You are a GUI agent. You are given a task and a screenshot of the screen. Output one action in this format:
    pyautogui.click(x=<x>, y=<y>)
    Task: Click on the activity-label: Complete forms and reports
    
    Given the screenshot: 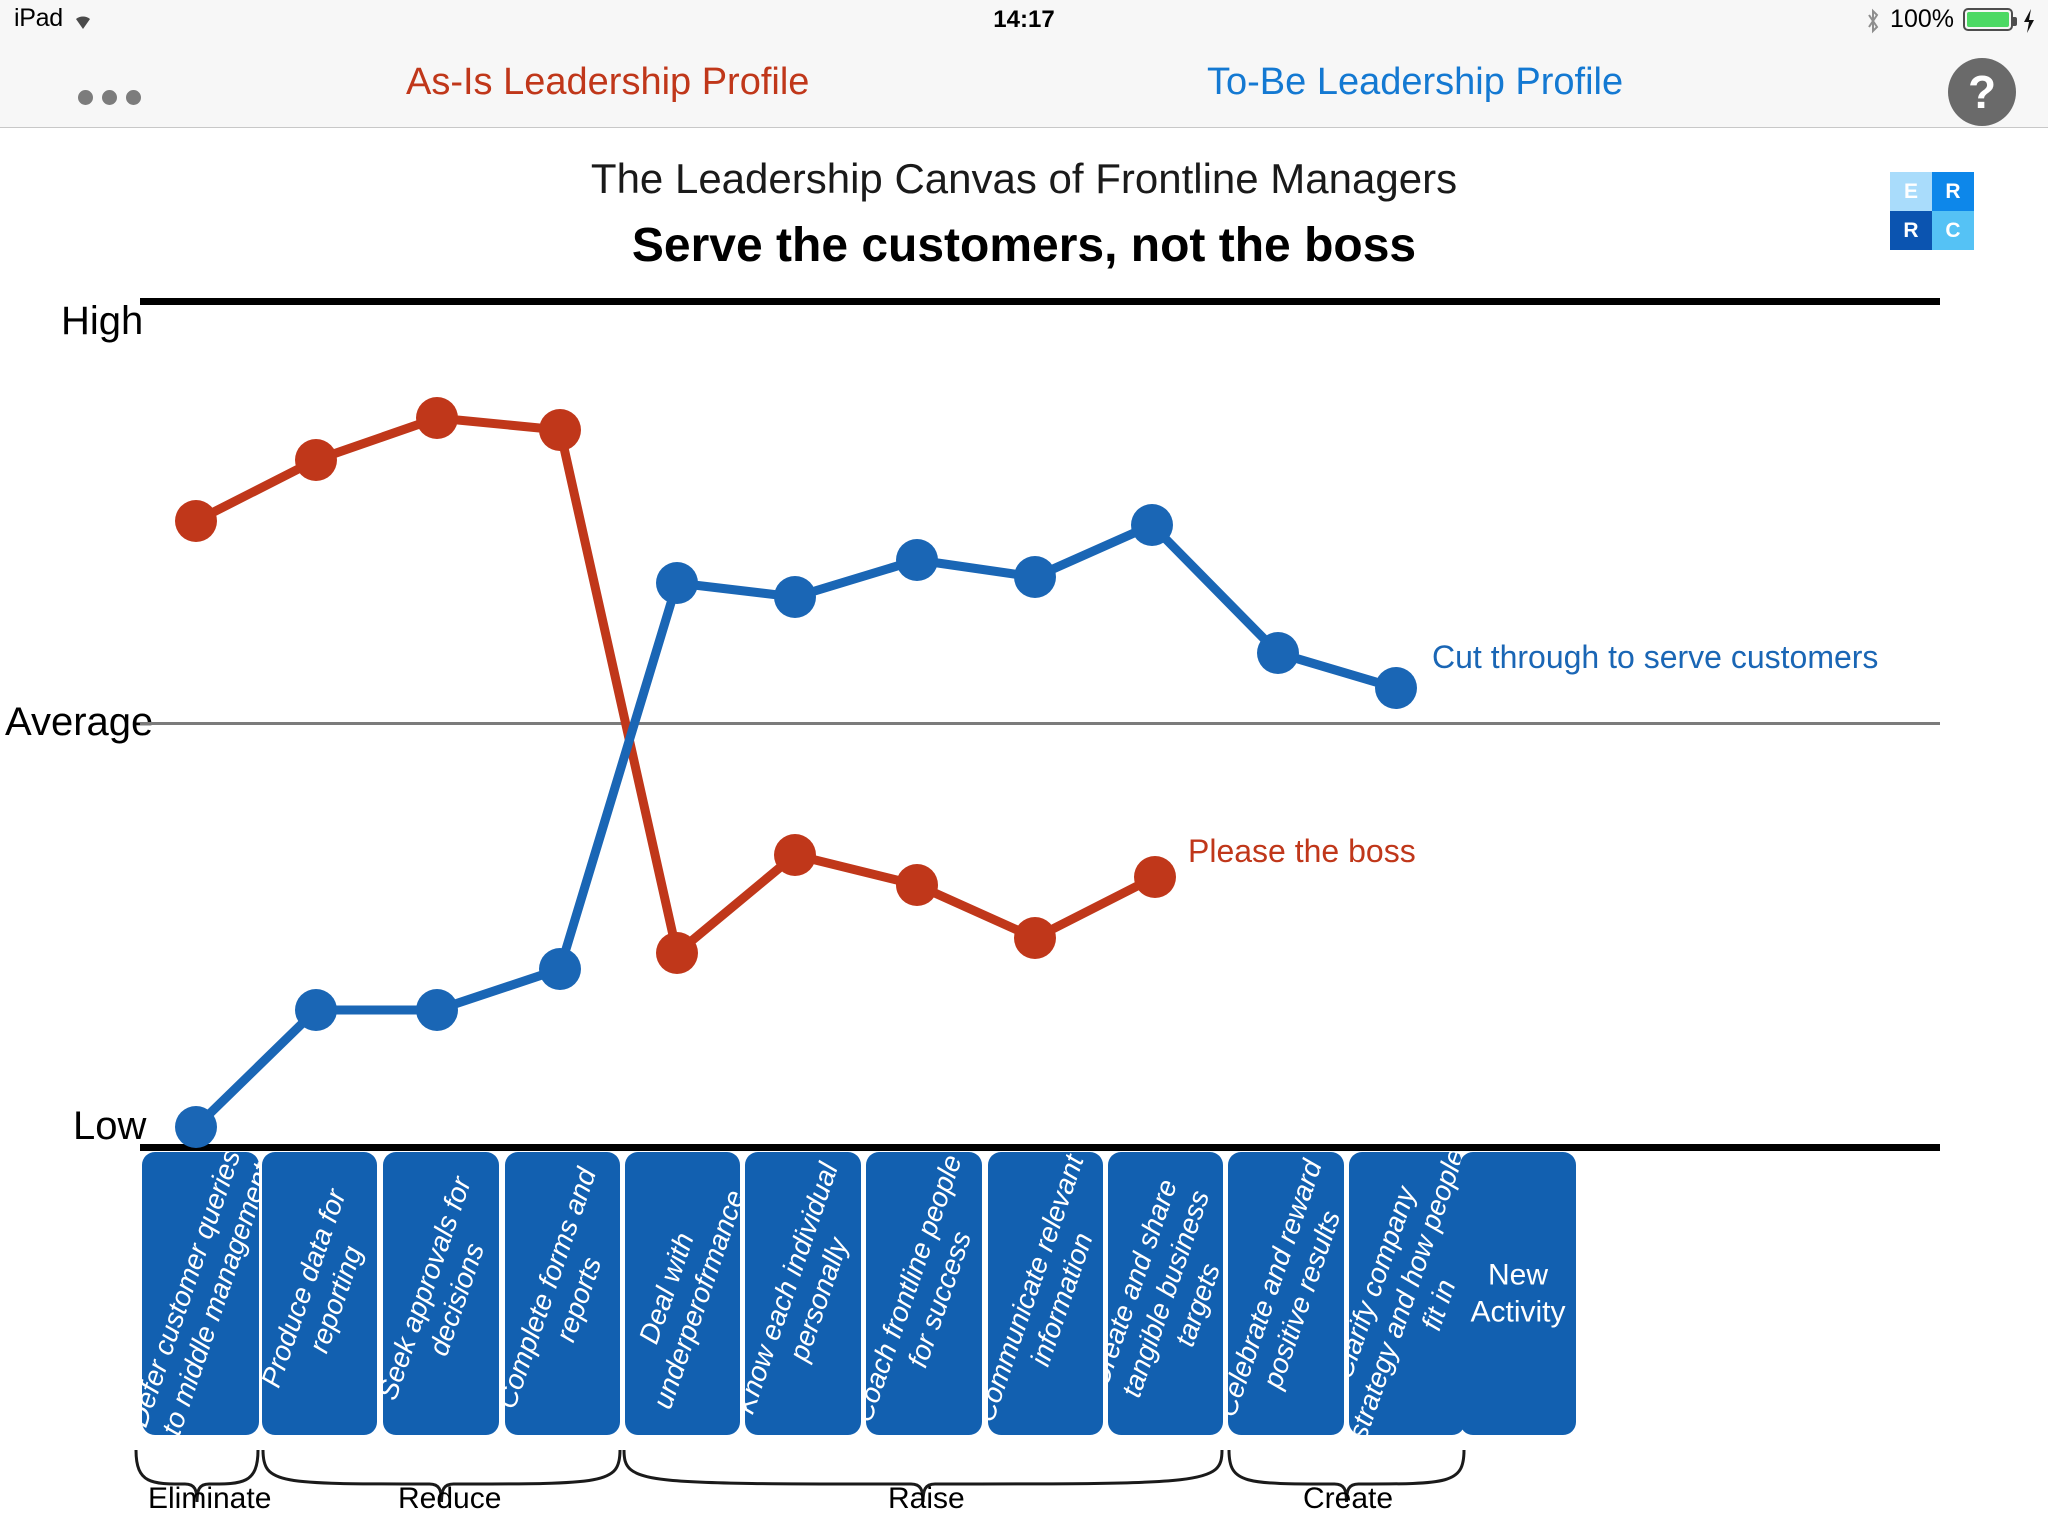 What is the action you would take?
    pyautogui.click(x=556, y=1287)
    